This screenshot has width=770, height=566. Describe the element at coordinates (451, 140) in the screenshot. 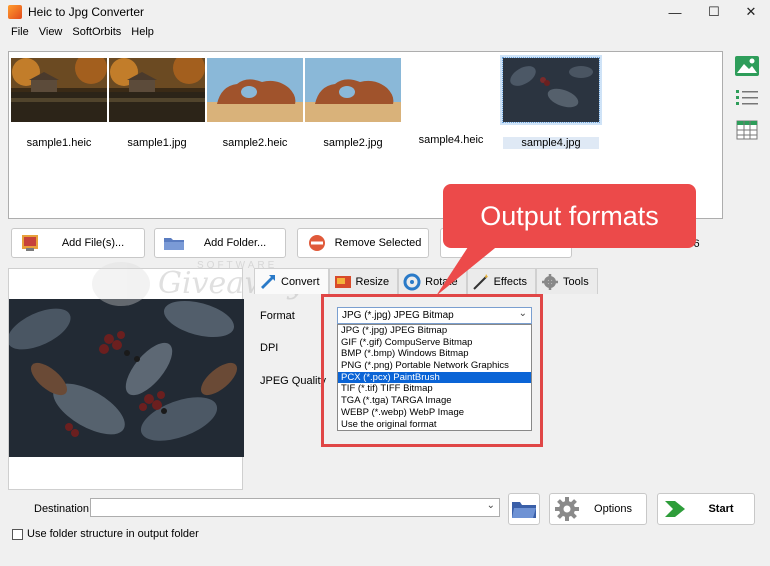

I see `thumbnail-caption: sample4.heic` at that location.